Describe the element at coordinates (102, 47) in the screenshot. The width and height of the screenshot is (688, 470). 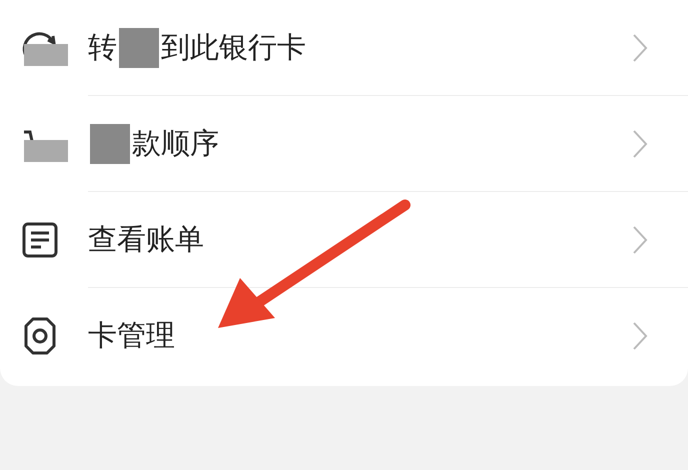
I see `menu-label: 转` at that location.